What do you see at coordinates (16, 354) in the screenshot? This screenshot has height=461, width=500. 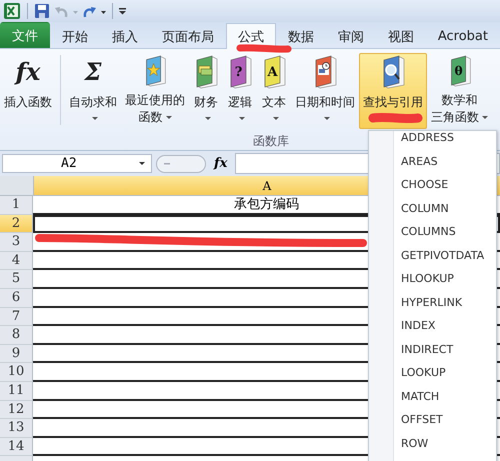 I see `row-header: 9` at bounding box center [16, 354].